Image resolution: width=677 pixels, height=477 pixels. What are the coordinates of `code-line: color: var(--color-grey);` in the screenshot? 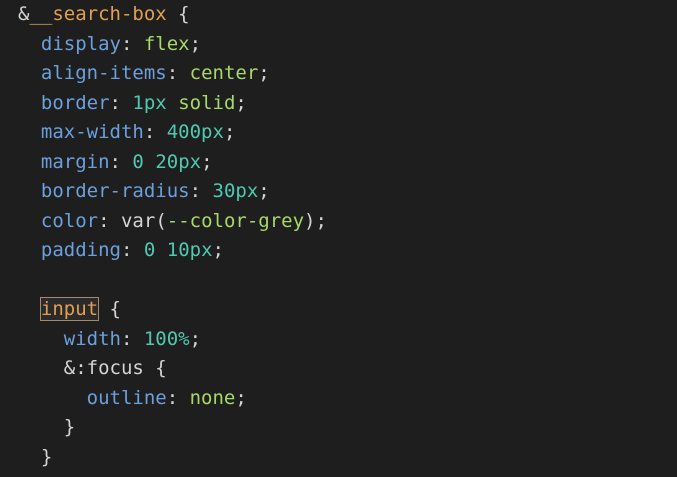 It's located at (172, 222).